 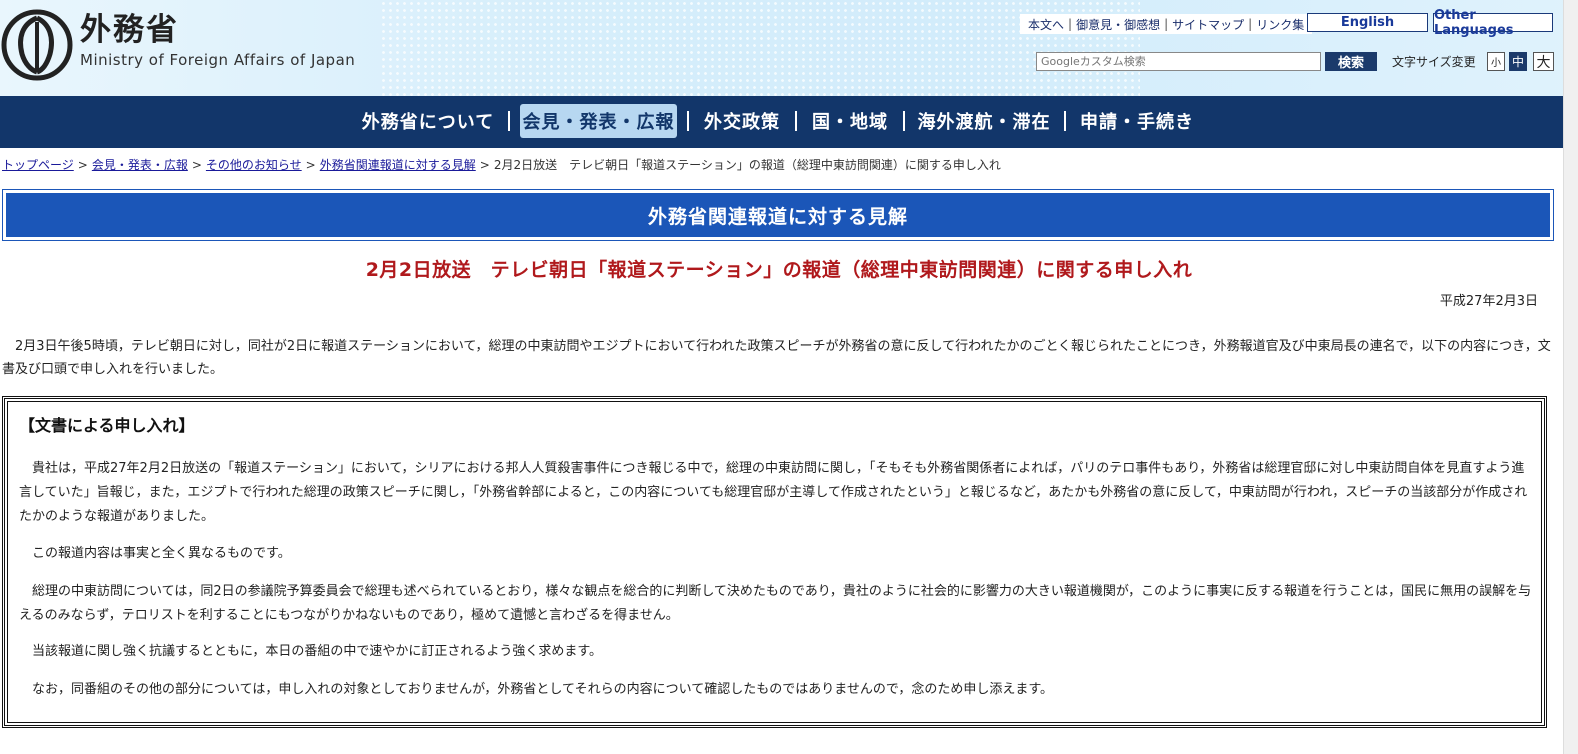 I want to click on breadcrumb-link-top: トップページ, so click(x=38, y=165).